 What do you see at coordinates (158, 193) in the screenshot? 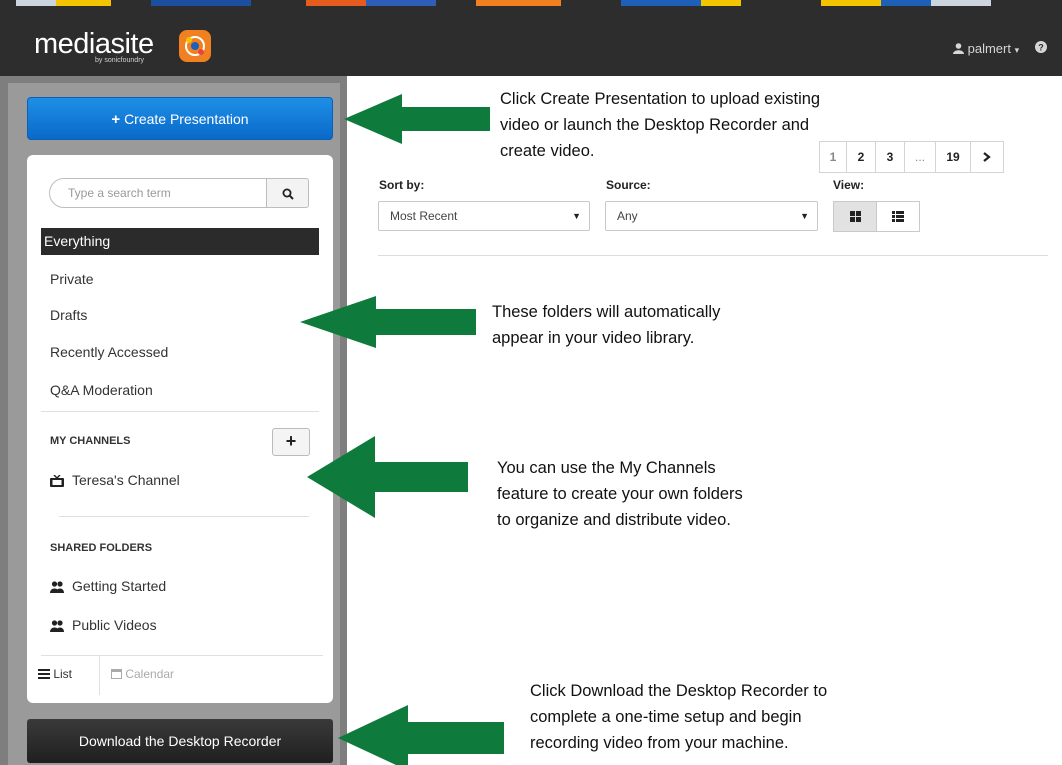
I see `search-input: Type a search term` at bounding box center [158, 193].